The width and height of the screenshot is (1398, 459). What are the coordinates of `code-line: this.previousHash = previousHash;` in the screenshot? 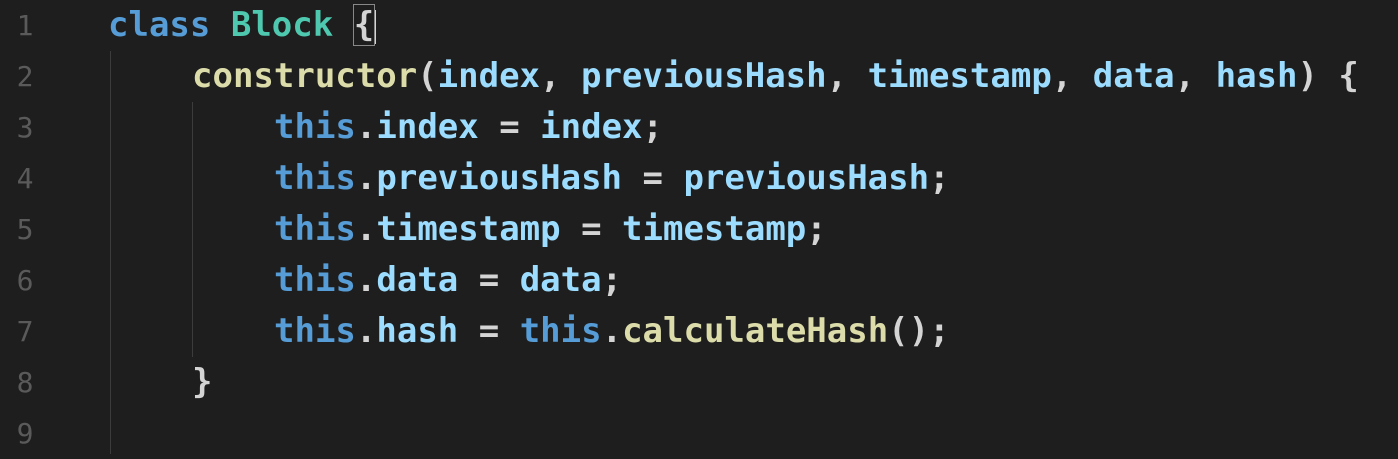 It's located at (612, 178).